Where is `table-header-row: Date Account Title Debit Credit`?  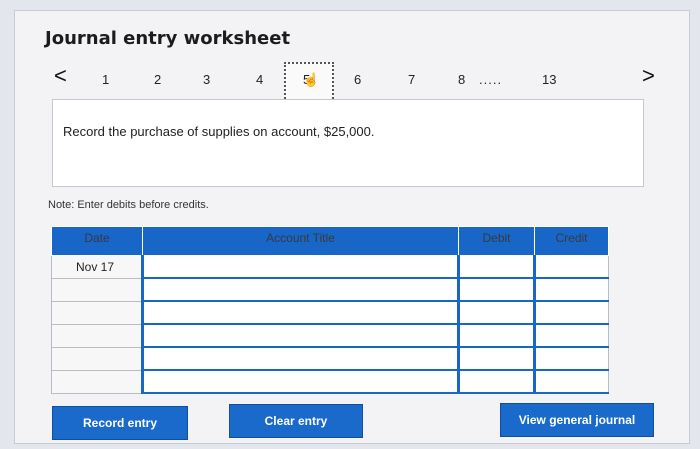 table-header-row: Date Account Title Debit Credit is located at coordinates (330, 241).